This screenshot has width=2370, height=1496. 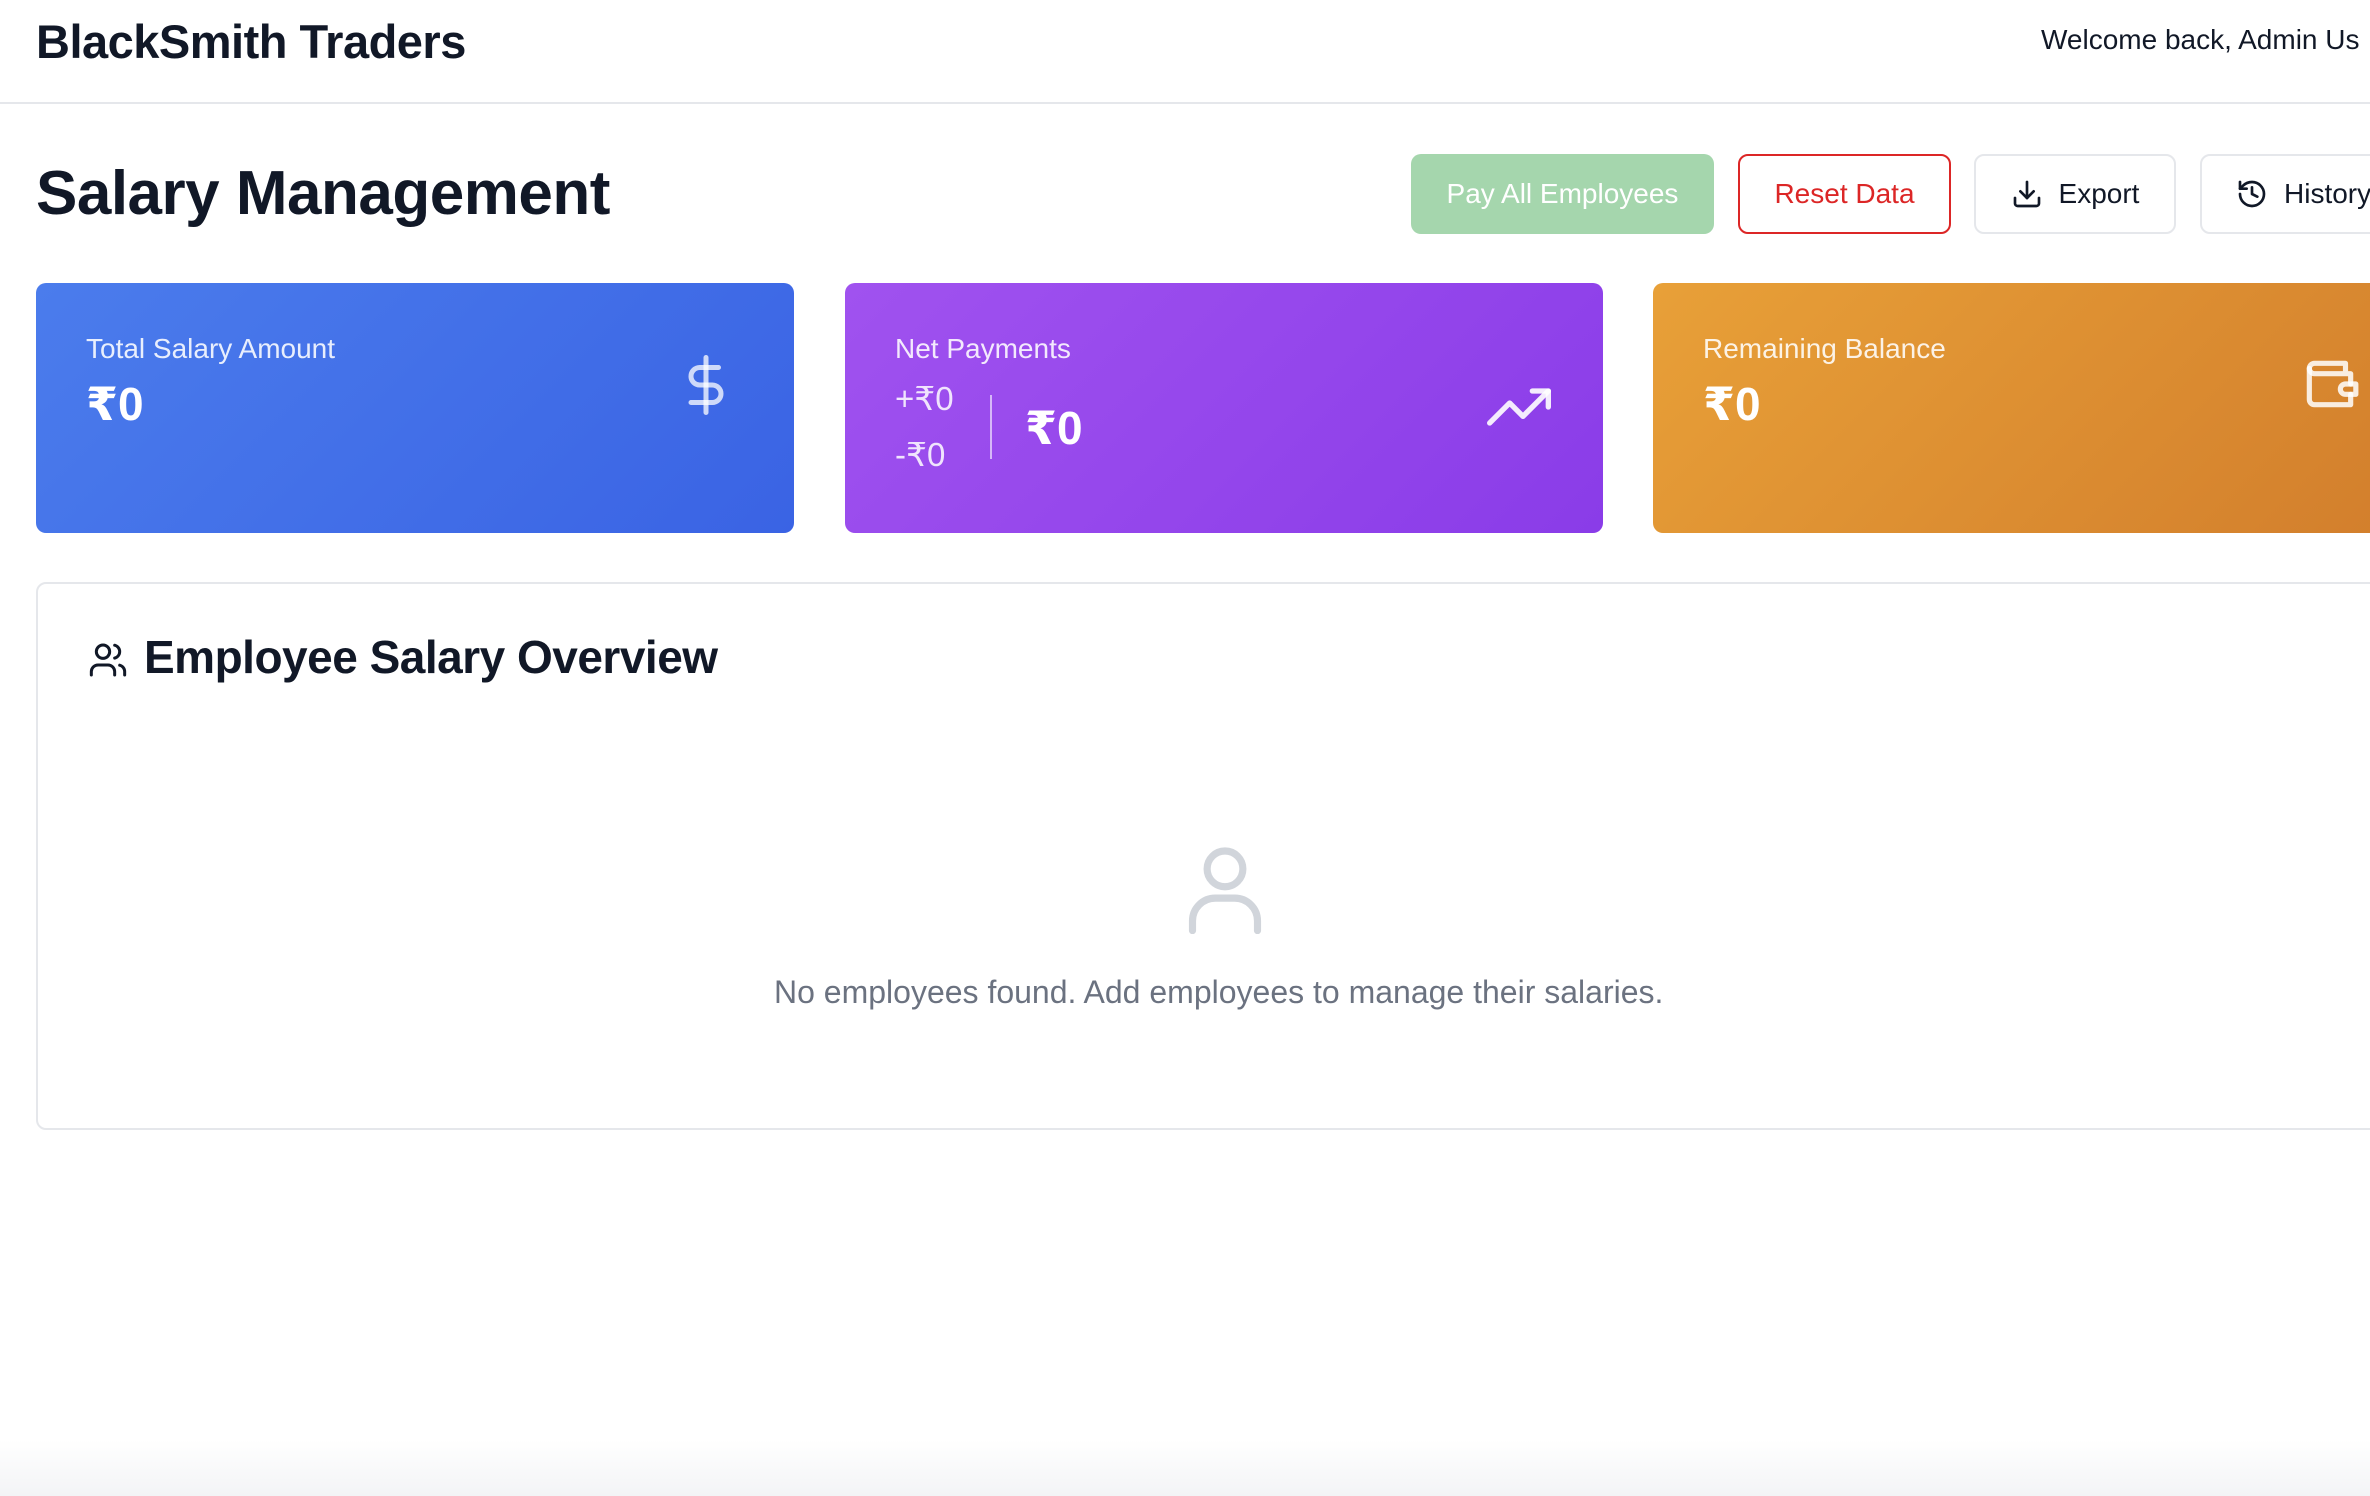 I want to click on net-payments-total: ₹0, so click(x=1054, y=428).